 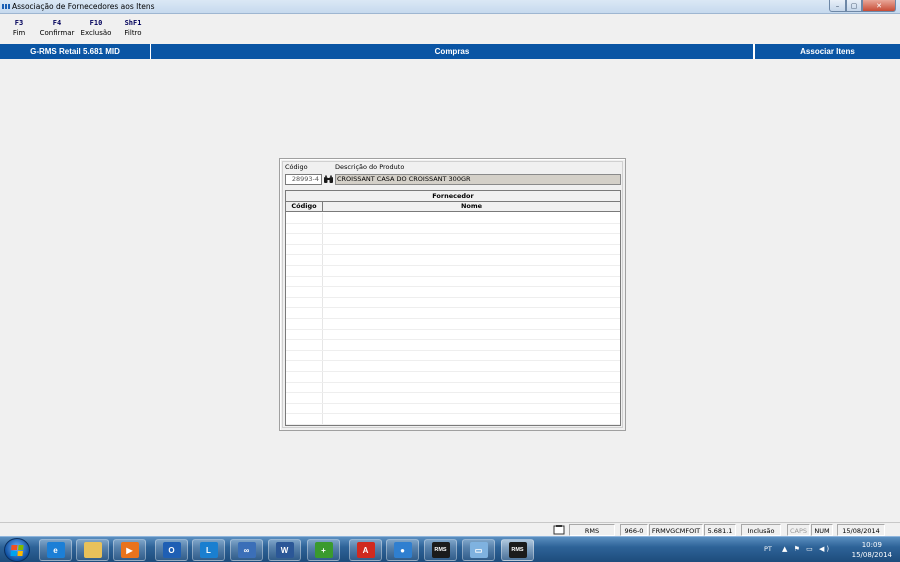 I want to click on taskbar-button: e, so click(x=55, y=550).